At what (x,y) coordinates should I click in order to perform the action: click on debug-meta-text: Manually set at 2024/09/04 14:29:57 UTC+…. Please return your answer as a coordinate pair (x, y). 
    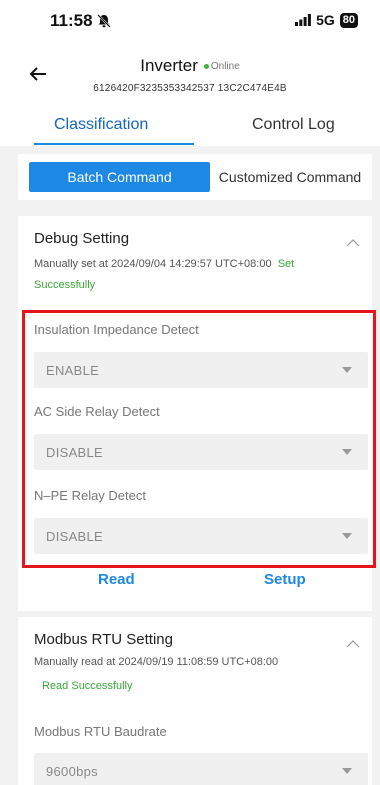
    Looking at the image, I should click on (153, 264).